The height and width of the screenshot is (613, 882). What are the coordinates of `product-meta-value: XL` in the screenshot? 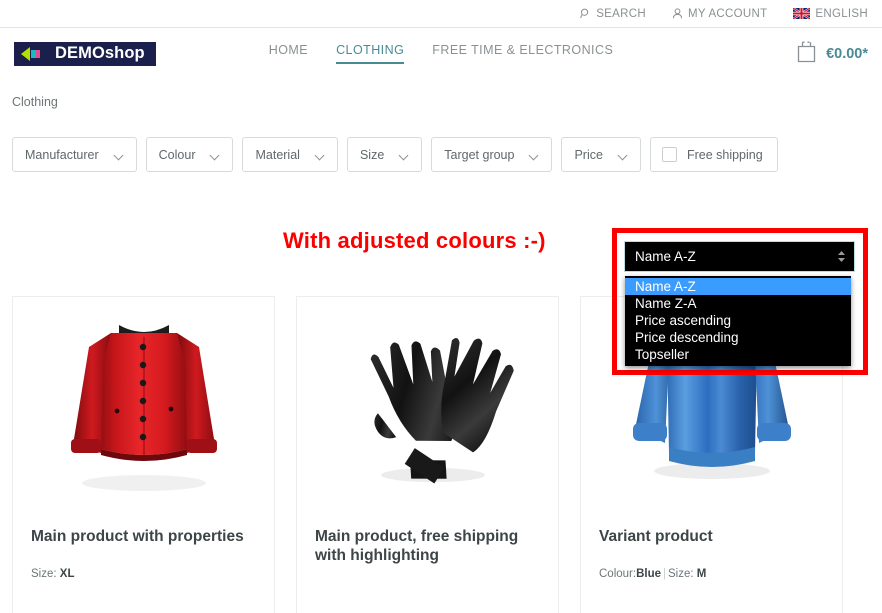 It's located at (67, 574).